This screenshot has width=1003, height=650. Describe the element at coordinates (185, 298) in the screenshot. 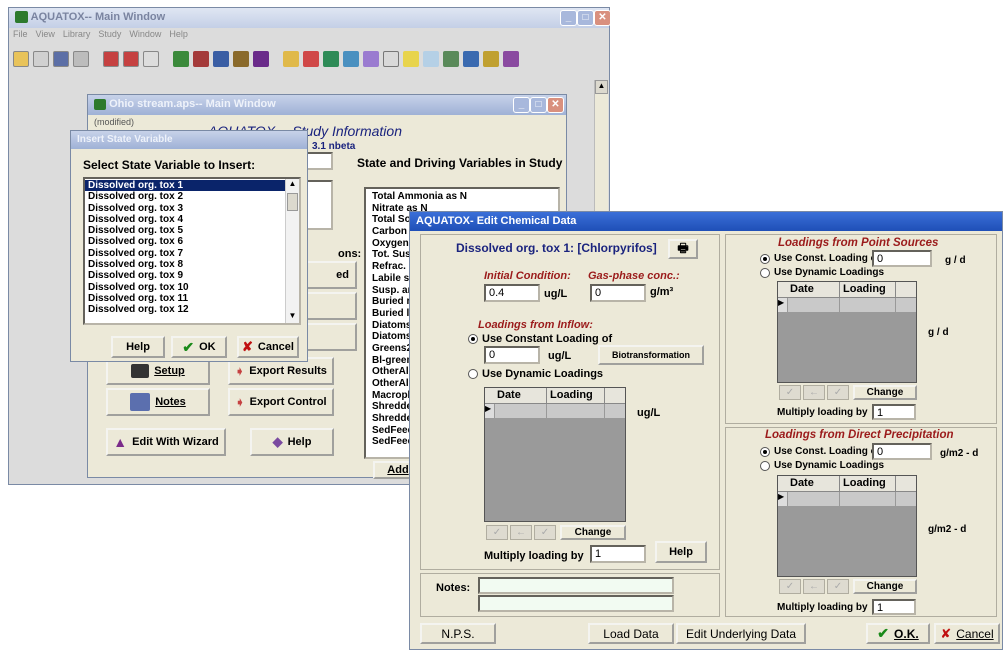

I see `state-variable-option: Dissolved org. tox 11` at that location.